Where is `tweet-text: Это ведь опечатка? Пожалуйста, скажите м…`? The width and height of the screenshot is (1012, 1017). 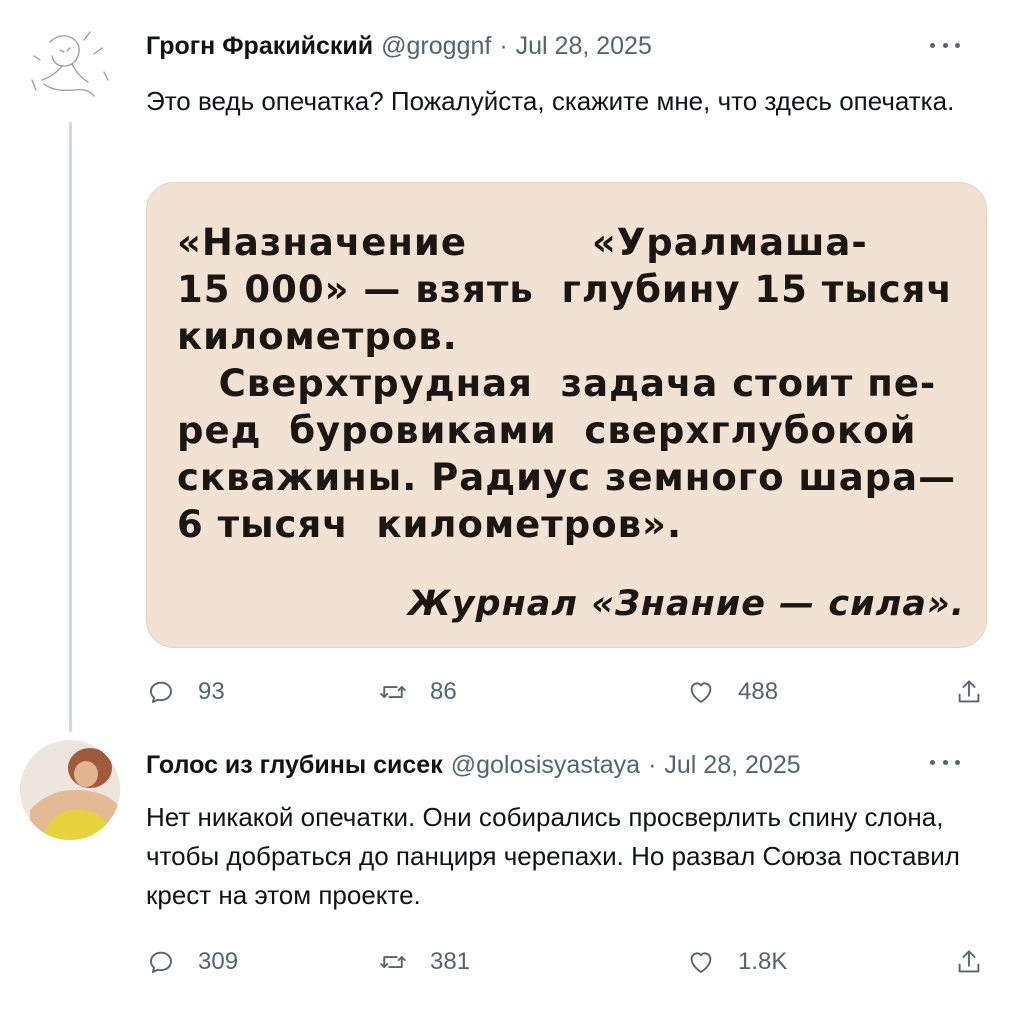 tweet-text: Это ведь опечатка? Пожалуйста, скажите м… is located at coordinates (550, 101).